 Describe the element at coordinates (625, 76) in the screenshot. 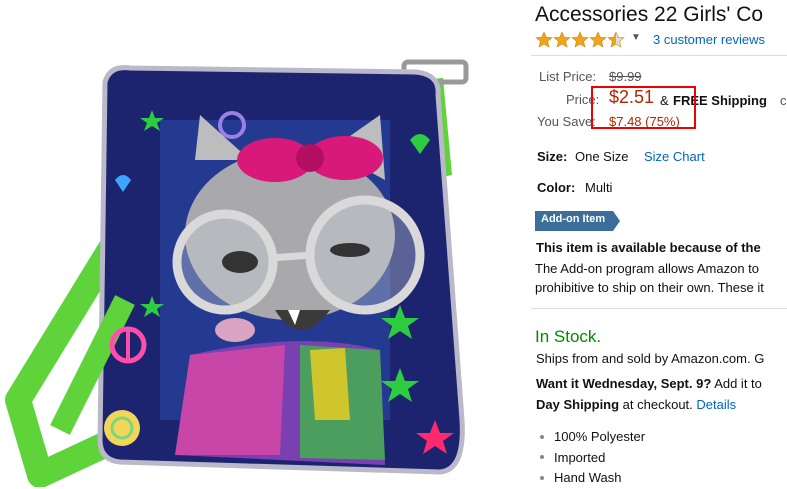

I see `list-price-value: $9.99` at that location.